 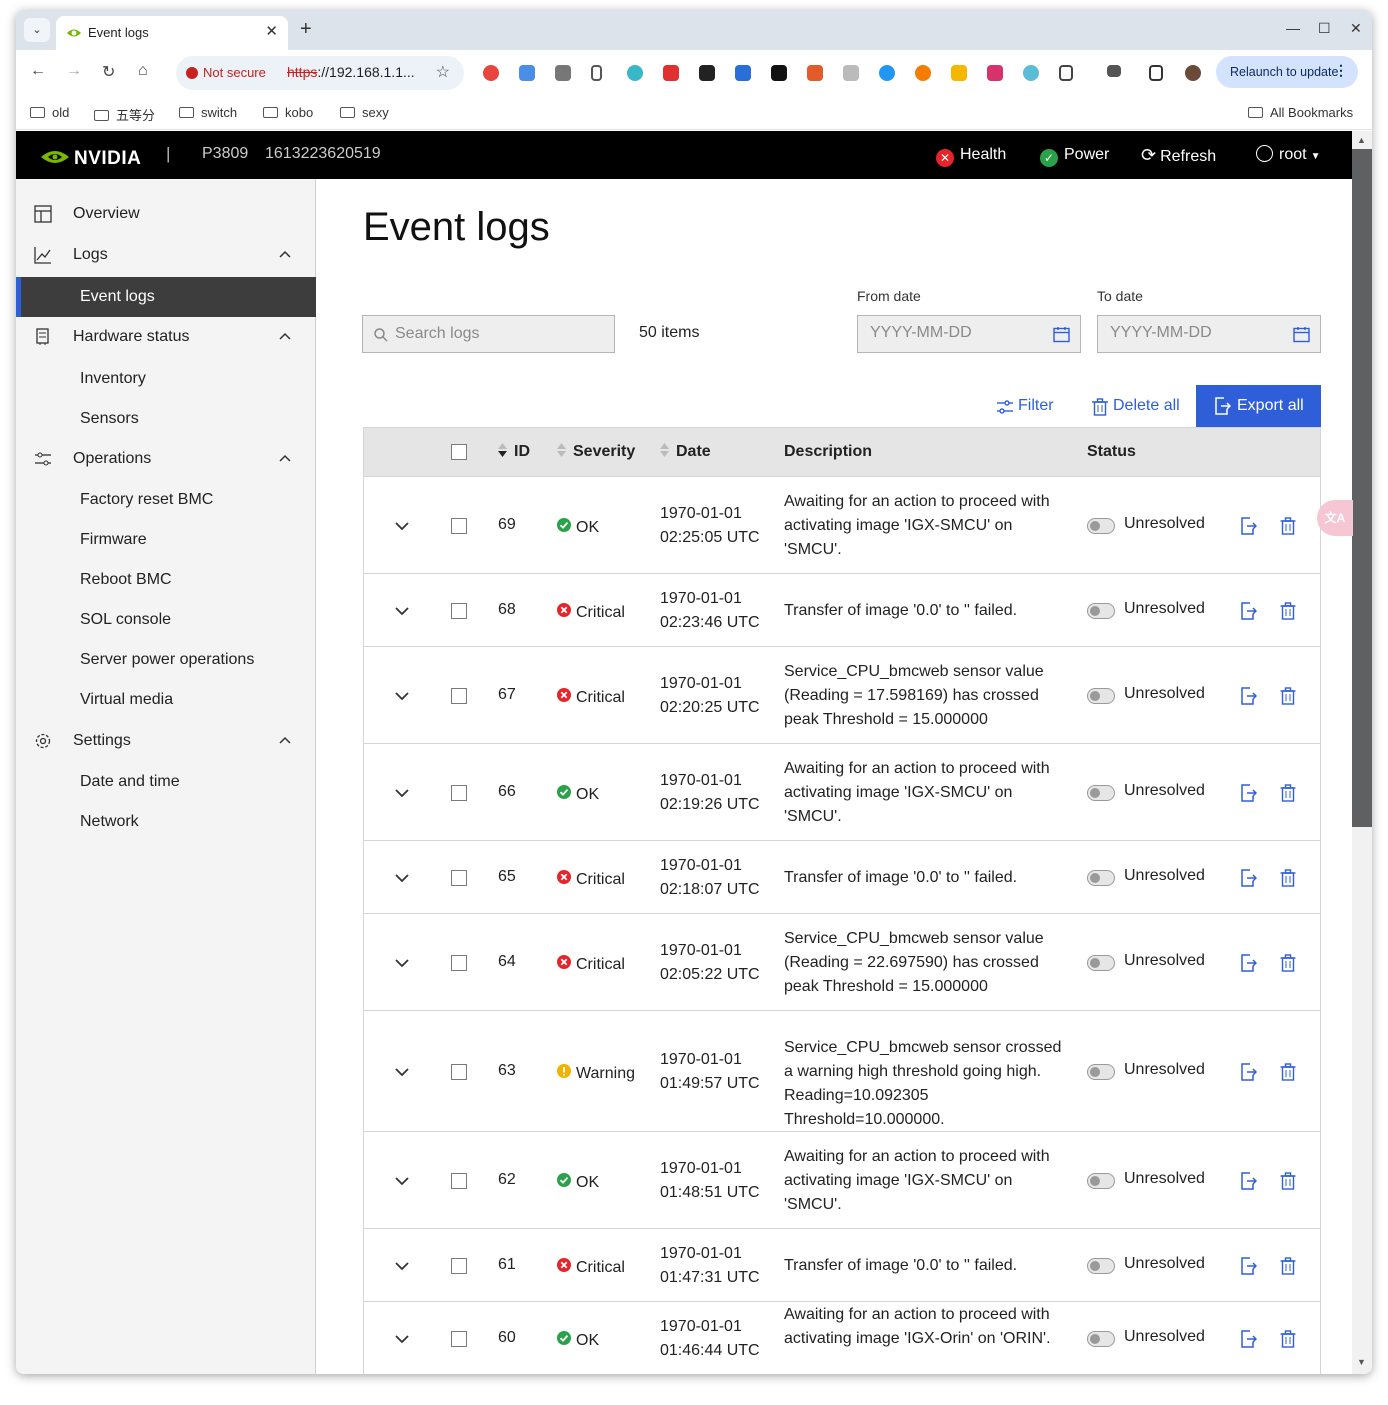 What do you see at coordinates (172, 33) in the screenshot?
I see `browser-tab: Event logs ✕` at bounding box center [172, 33].